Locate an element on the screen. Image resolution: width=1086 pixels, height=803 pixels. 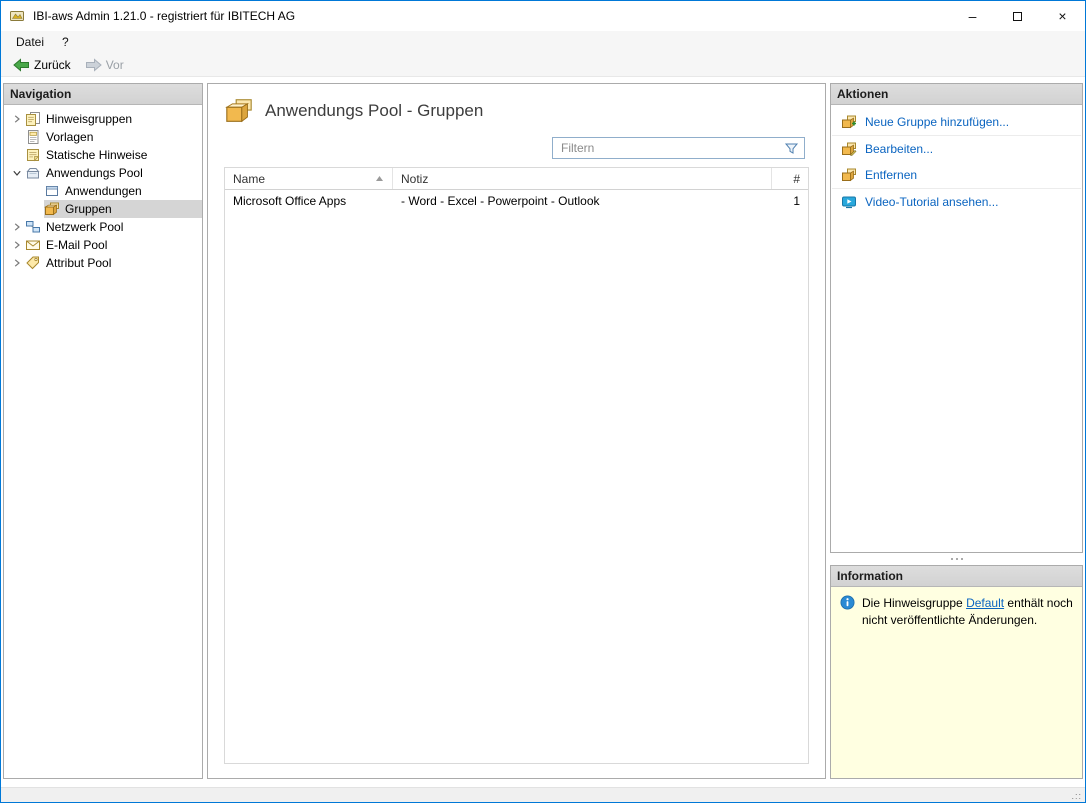
info-icon is located at coordinates (847, 602).